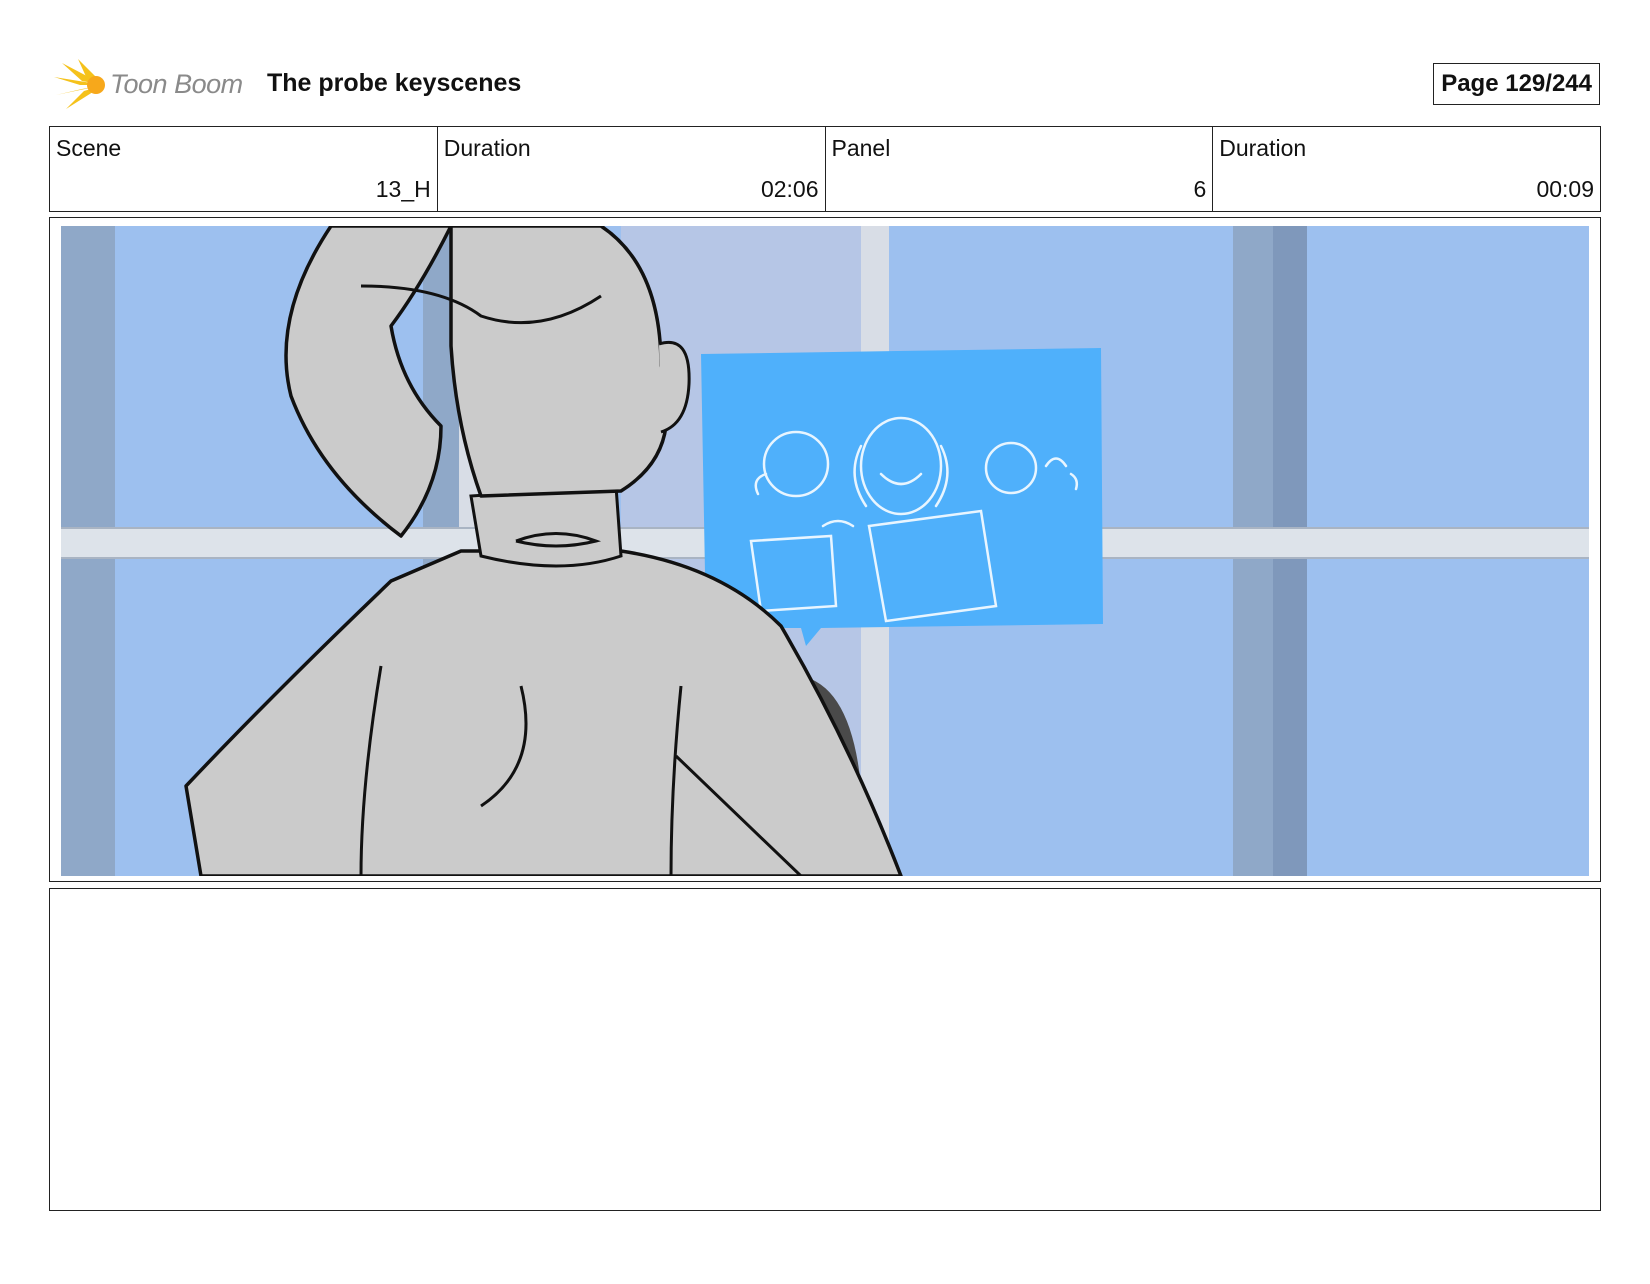 Image resolution: width=1650 pixels, height=1284 pixels. What do you see at coordinates (1263, 148) in the screenshot?
I see `panel-duration-label: Duration` at bounding box center [1263, 148].